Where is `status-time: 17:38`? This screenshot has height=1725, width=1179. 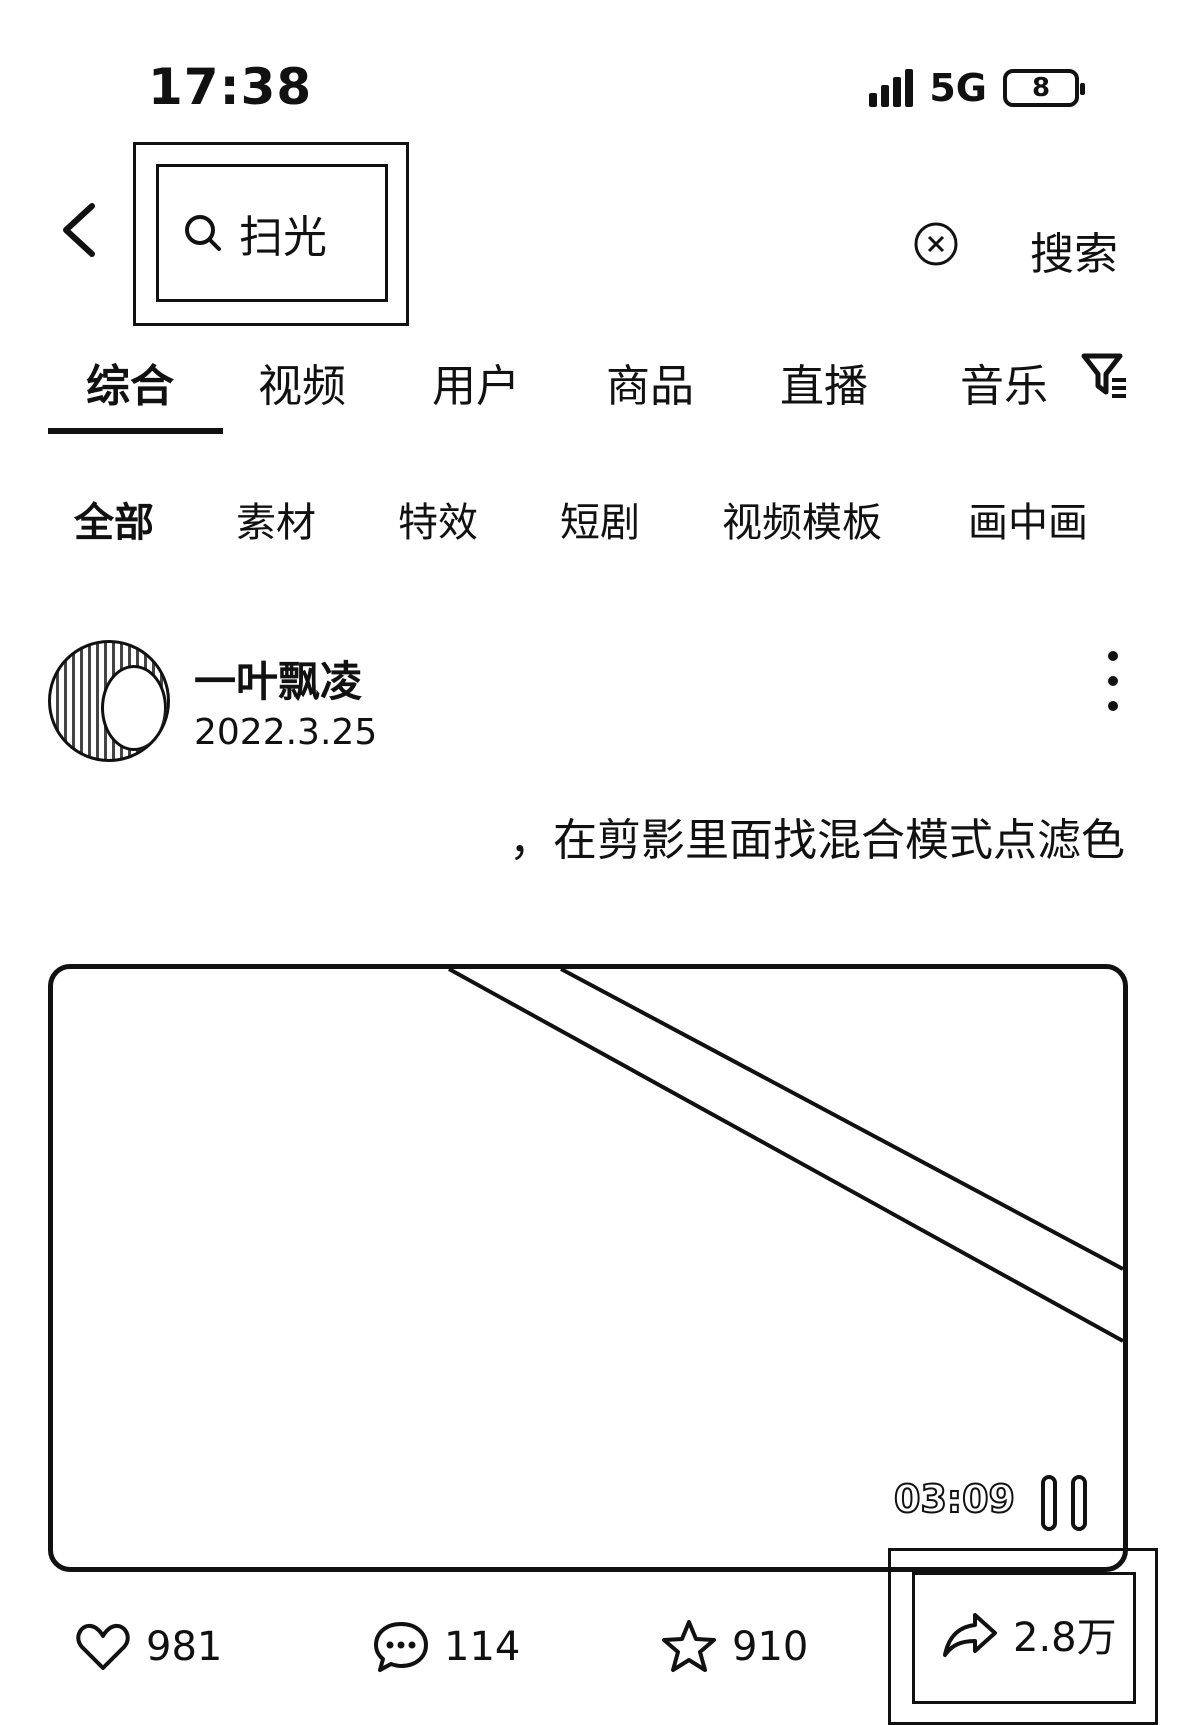 status-time: 17:38 is located at coordinates (230, 87).